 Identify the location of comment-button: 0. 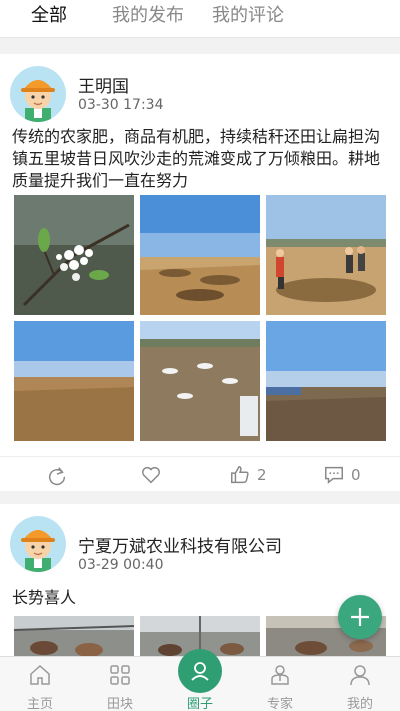
(342, 475).